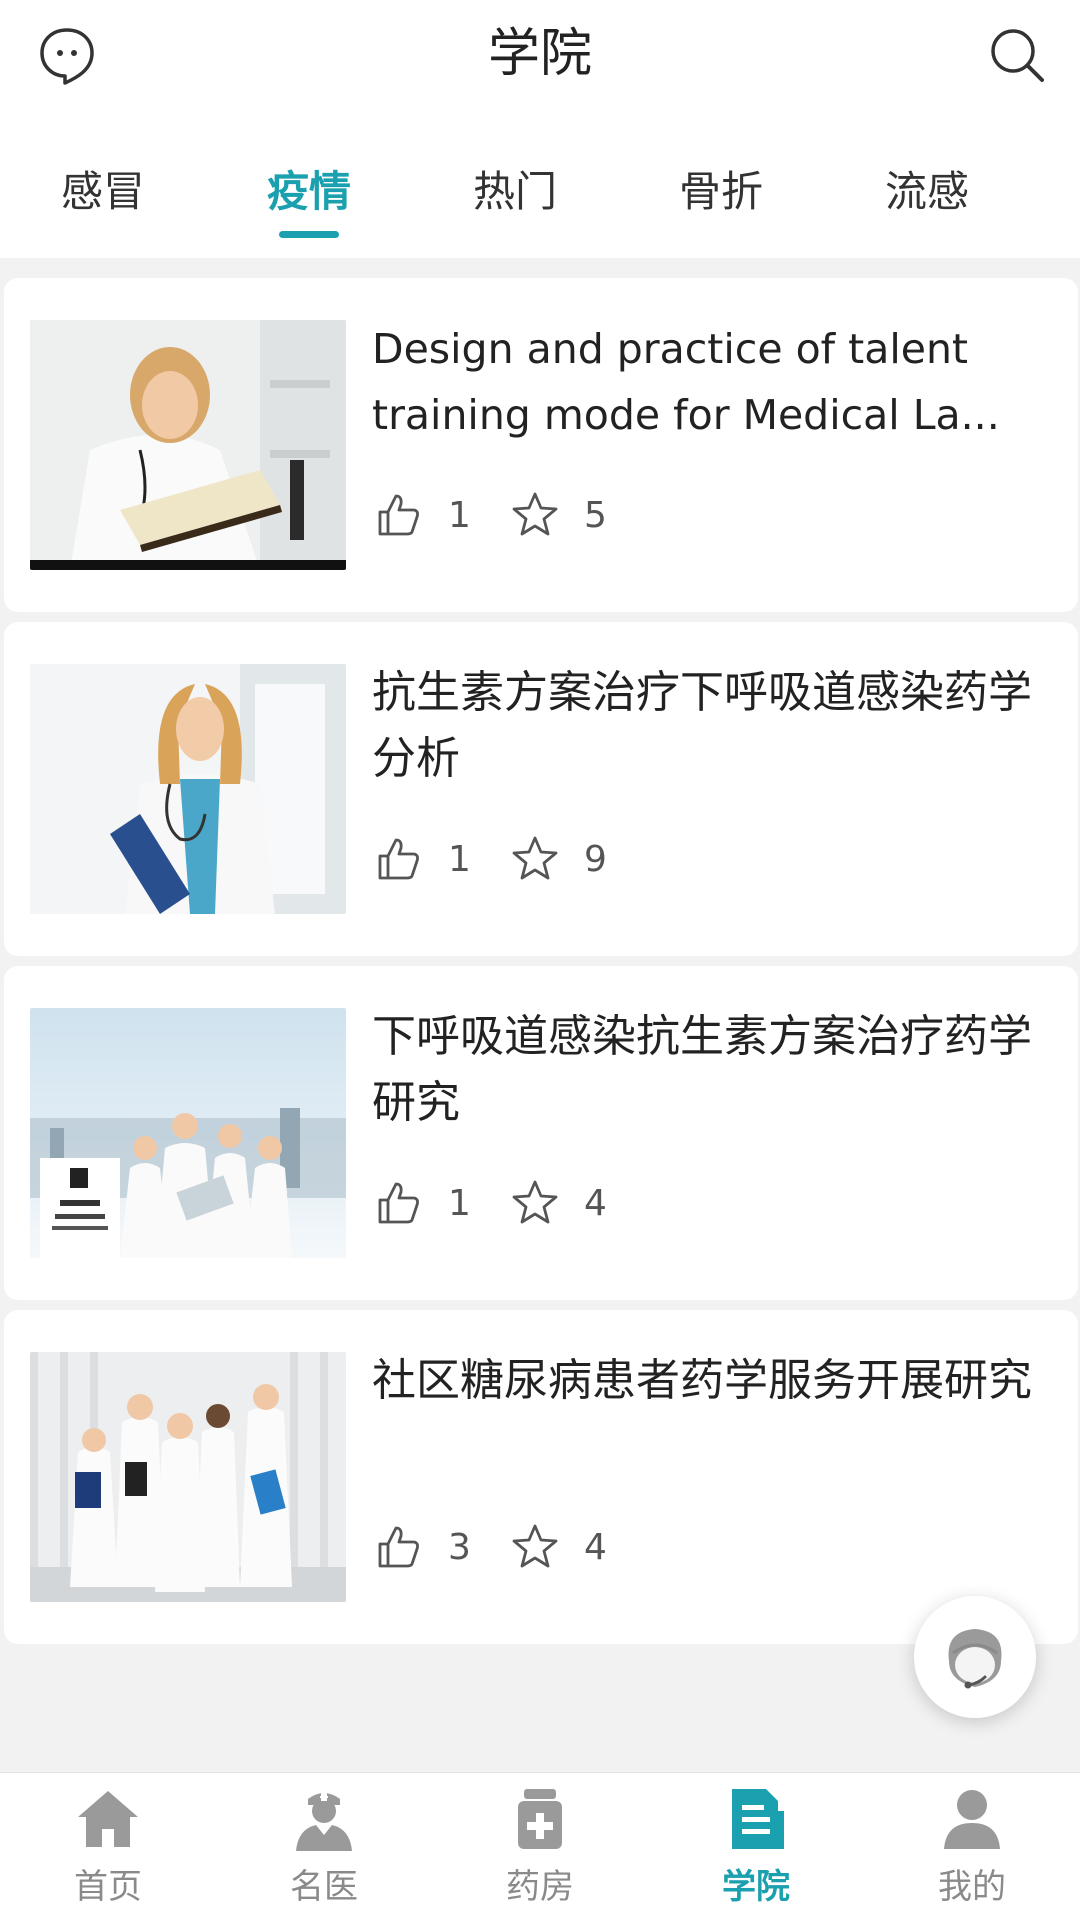  I want to click on nav-label: 首页, so click(108, 1887).